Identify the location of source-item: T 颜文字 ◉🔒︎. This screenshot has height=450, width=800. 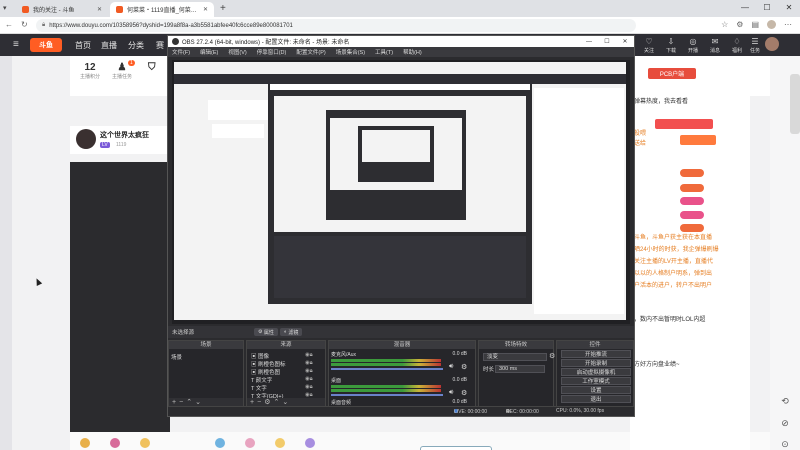
(282, 380).